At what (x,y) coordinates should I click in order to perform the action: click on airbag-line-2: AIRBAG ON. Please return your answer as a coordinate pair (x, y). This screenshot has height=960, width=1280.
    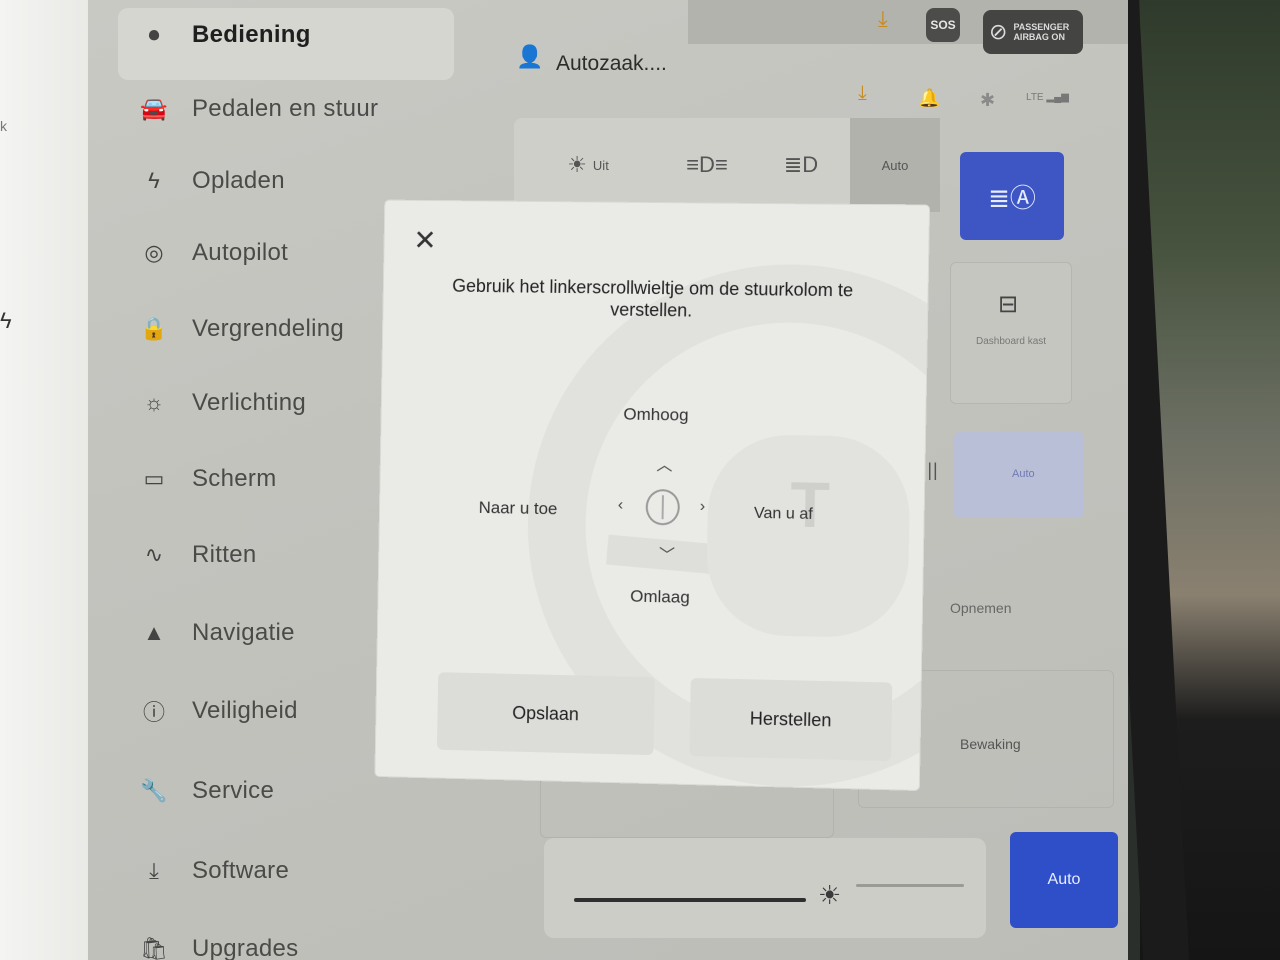
    Looking at the image, I should click on (1039, 37).